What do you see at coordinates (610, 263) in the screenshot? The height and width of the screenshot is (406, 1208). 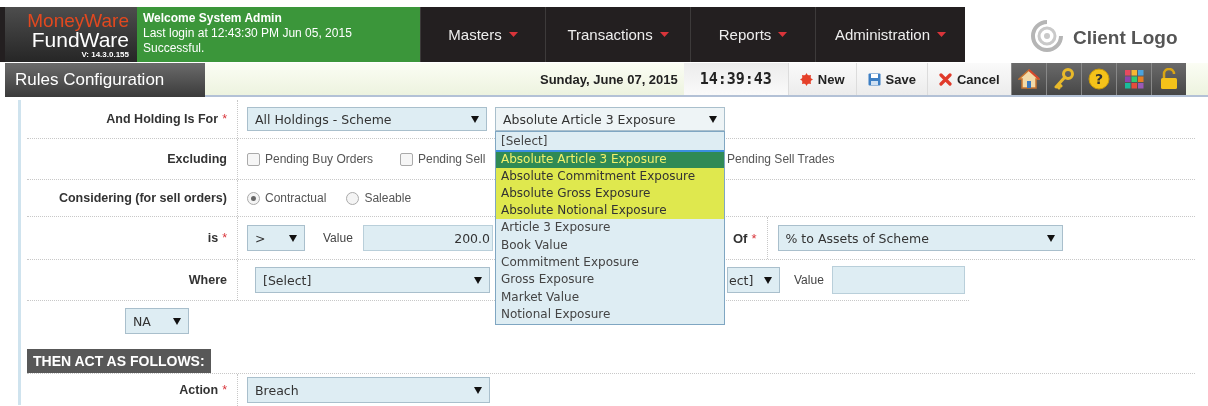 I see `dropdown-option: Commitment Exposure` at bounding box center [610, 263].